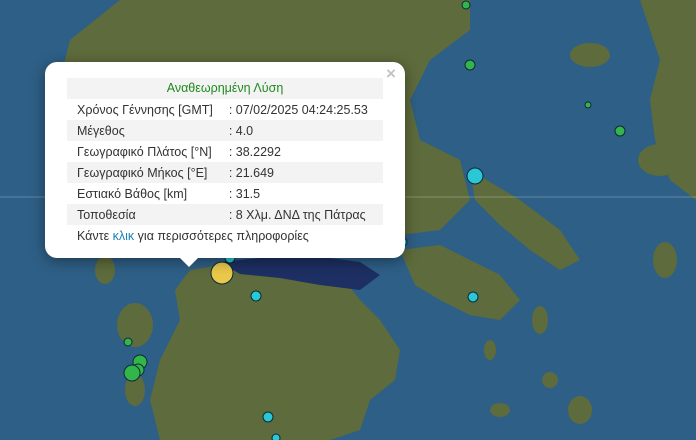 This screenshot has height=440, width=696. I want to click on island-samos, so click(490, 350).